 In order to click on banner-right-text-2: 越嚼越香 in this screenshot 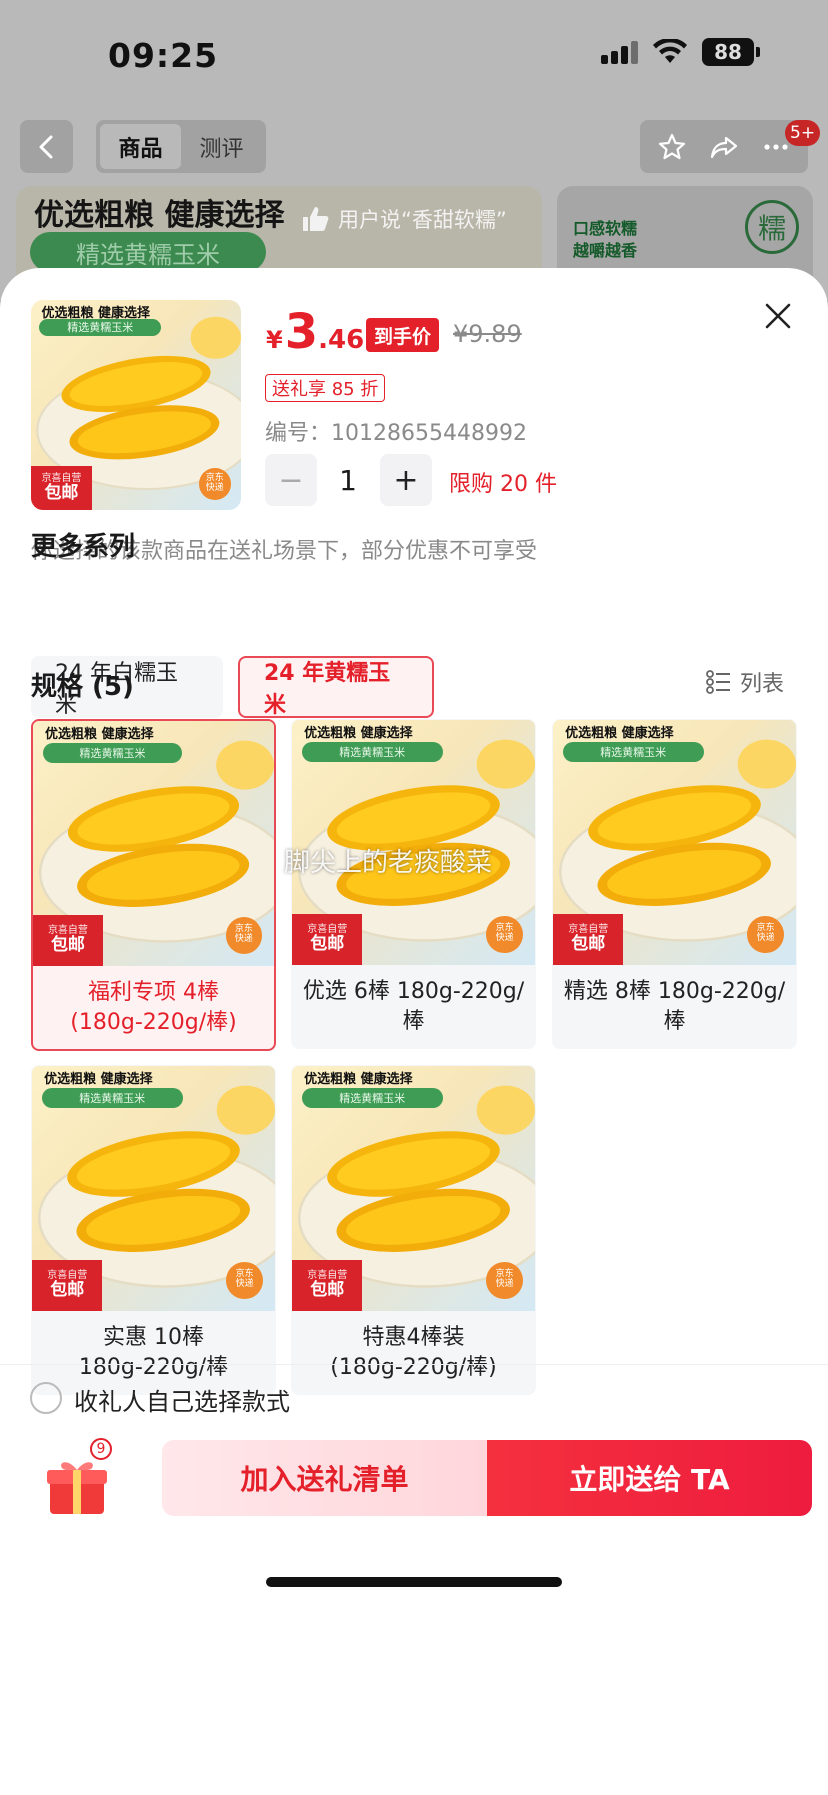, I will do `click(605, 250)`.